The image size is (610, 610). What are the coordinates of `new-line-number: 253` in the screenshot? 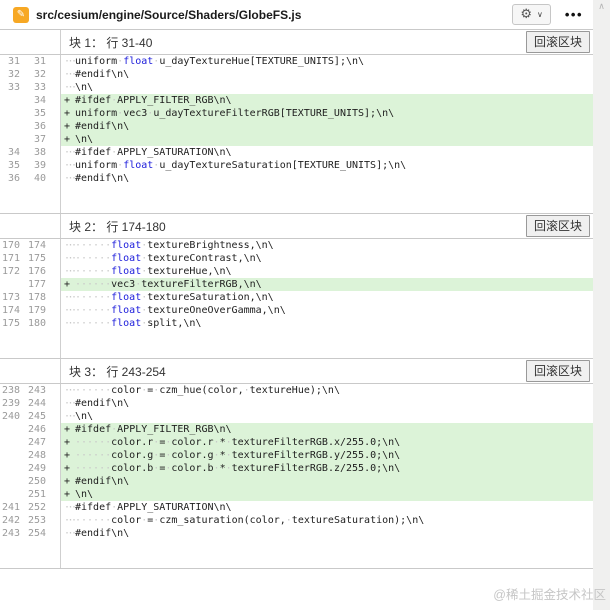 It's located at (36, 520).